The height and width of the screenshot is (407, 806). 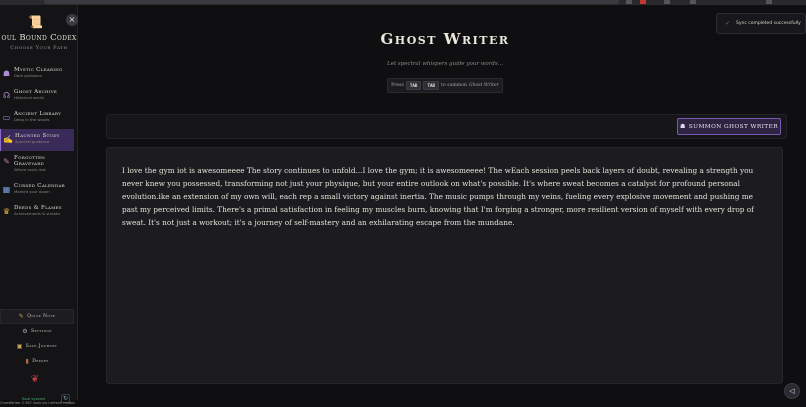 What do you see at coordinates (36, 92) in the screenshot?
I see `sidebar-item-label: Ghost Archive` at bounding box center [36, 92].